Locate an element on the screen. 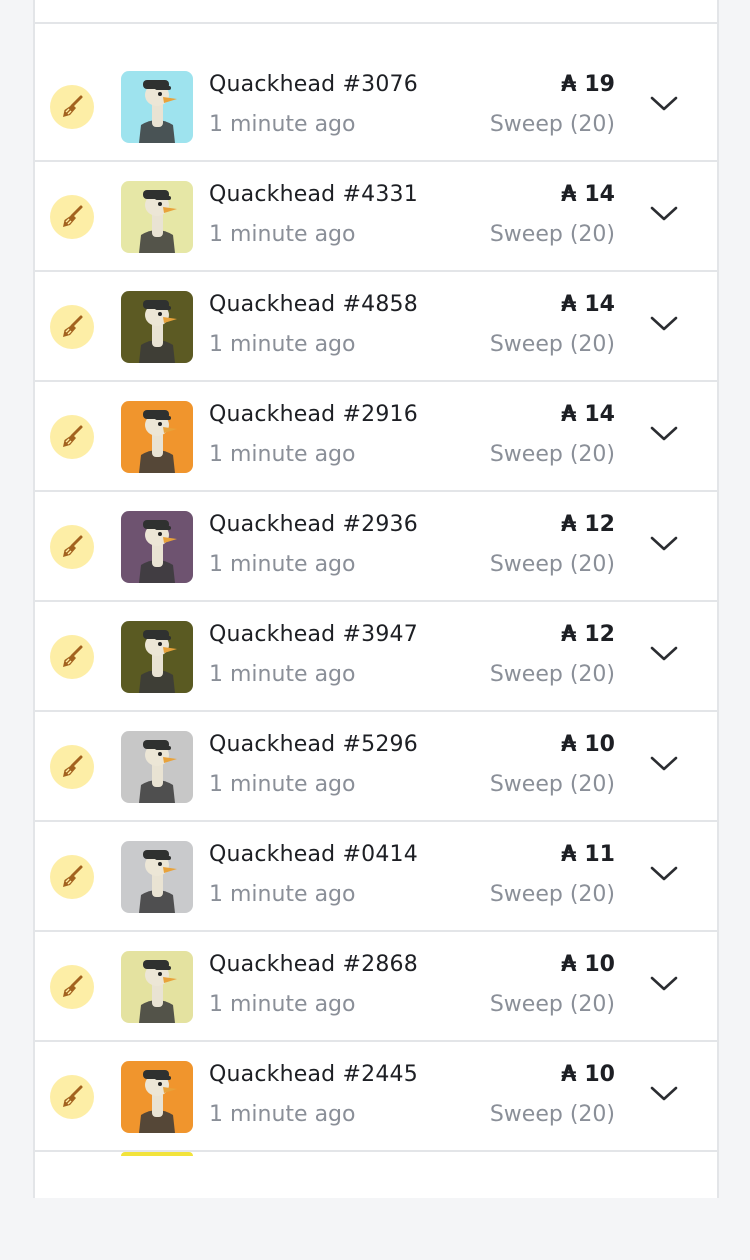  nft-name: Quackhead #3076 is located at coordinates (313, 84).